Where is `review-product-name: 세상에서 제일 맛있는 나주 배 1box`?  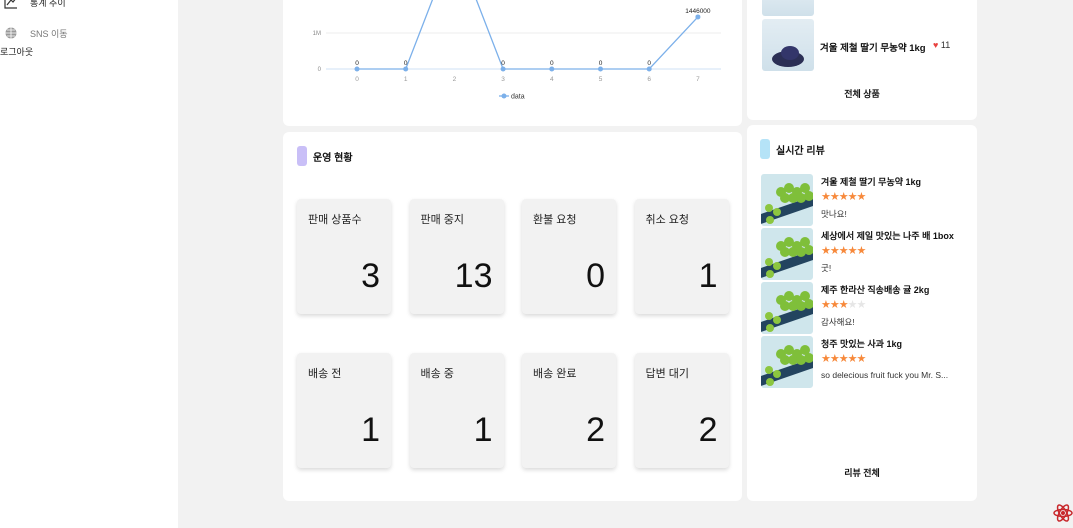
review-product-name: 세상에서 제일 맛있는 나주 배 1box is located at coordinates (887, 236).